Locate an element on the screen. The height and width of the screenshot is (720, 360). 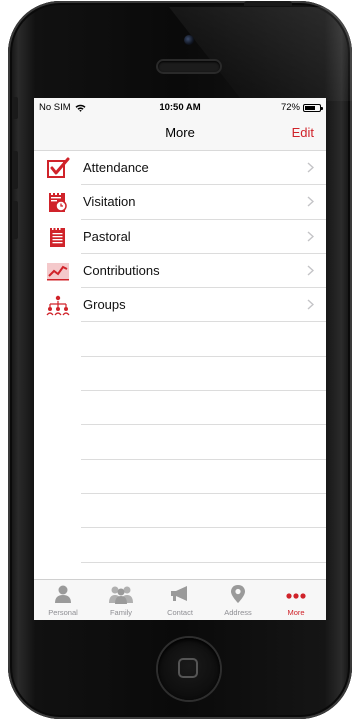
home-button is located at coordinates (189, 669).